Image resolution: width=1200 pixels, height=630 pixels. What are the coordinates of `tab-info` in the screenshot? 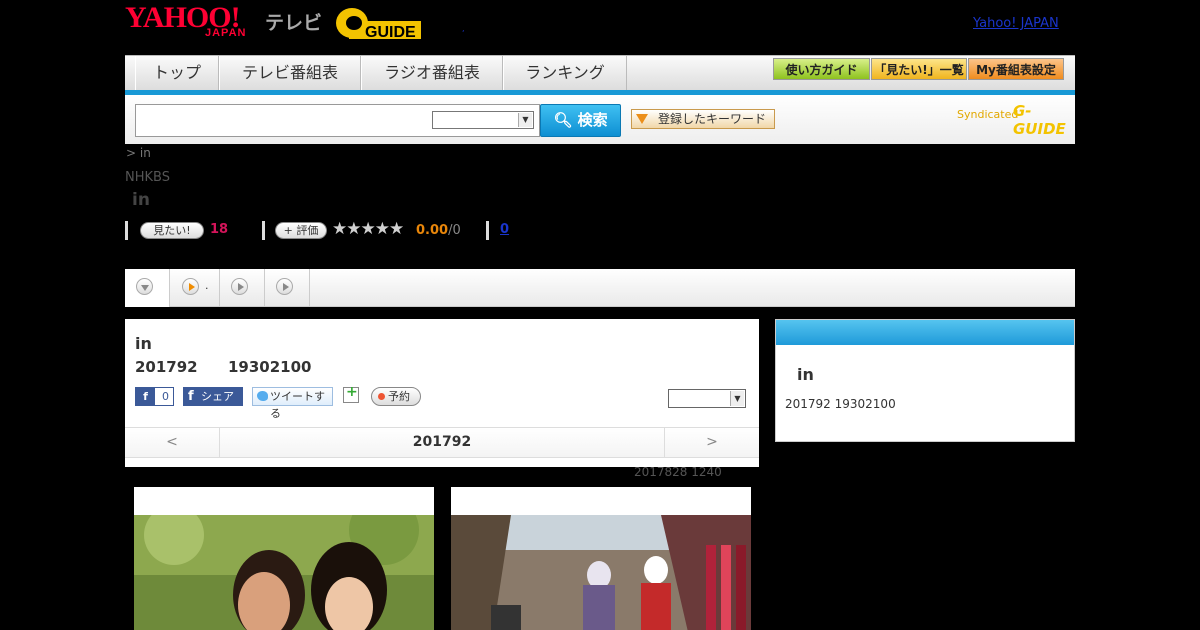 It's located at (147, 288).